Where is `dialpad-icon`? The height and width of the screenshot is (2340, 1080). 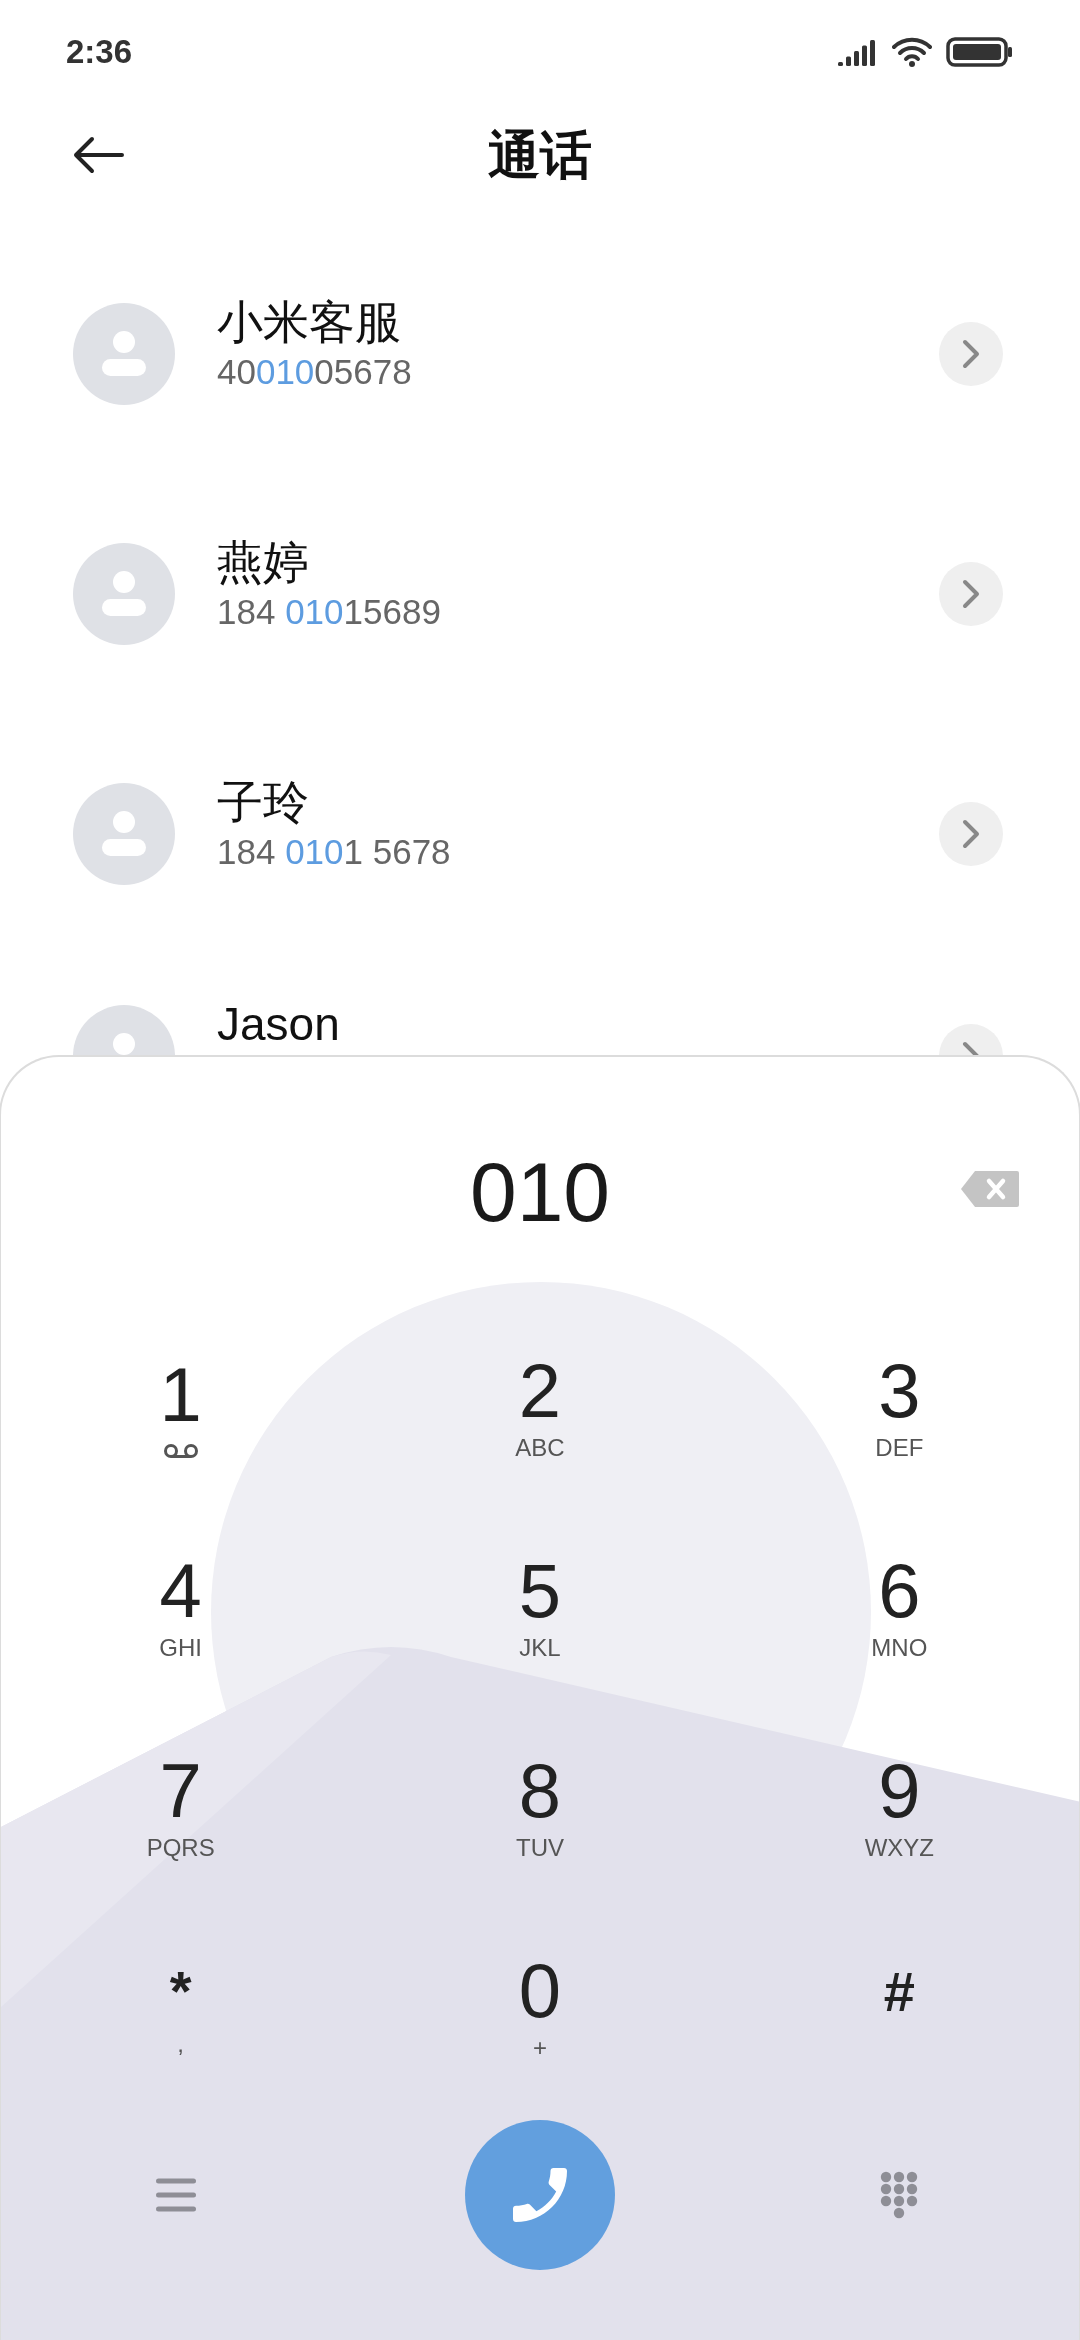 dialpad-icon is located at coordinates (899, 2195).